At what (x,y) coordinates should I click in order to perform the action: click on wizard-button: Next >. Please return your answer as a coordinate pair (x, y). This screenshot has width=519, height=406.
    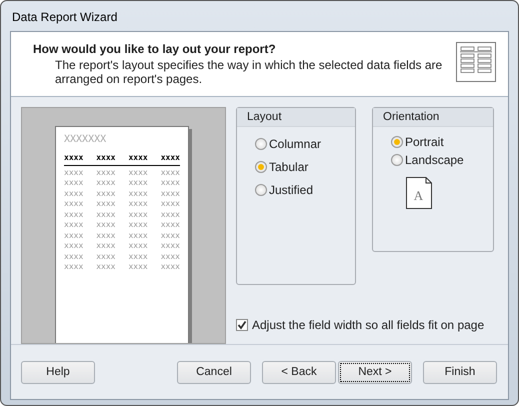
    Looking at the image, I should click on (375, 372).